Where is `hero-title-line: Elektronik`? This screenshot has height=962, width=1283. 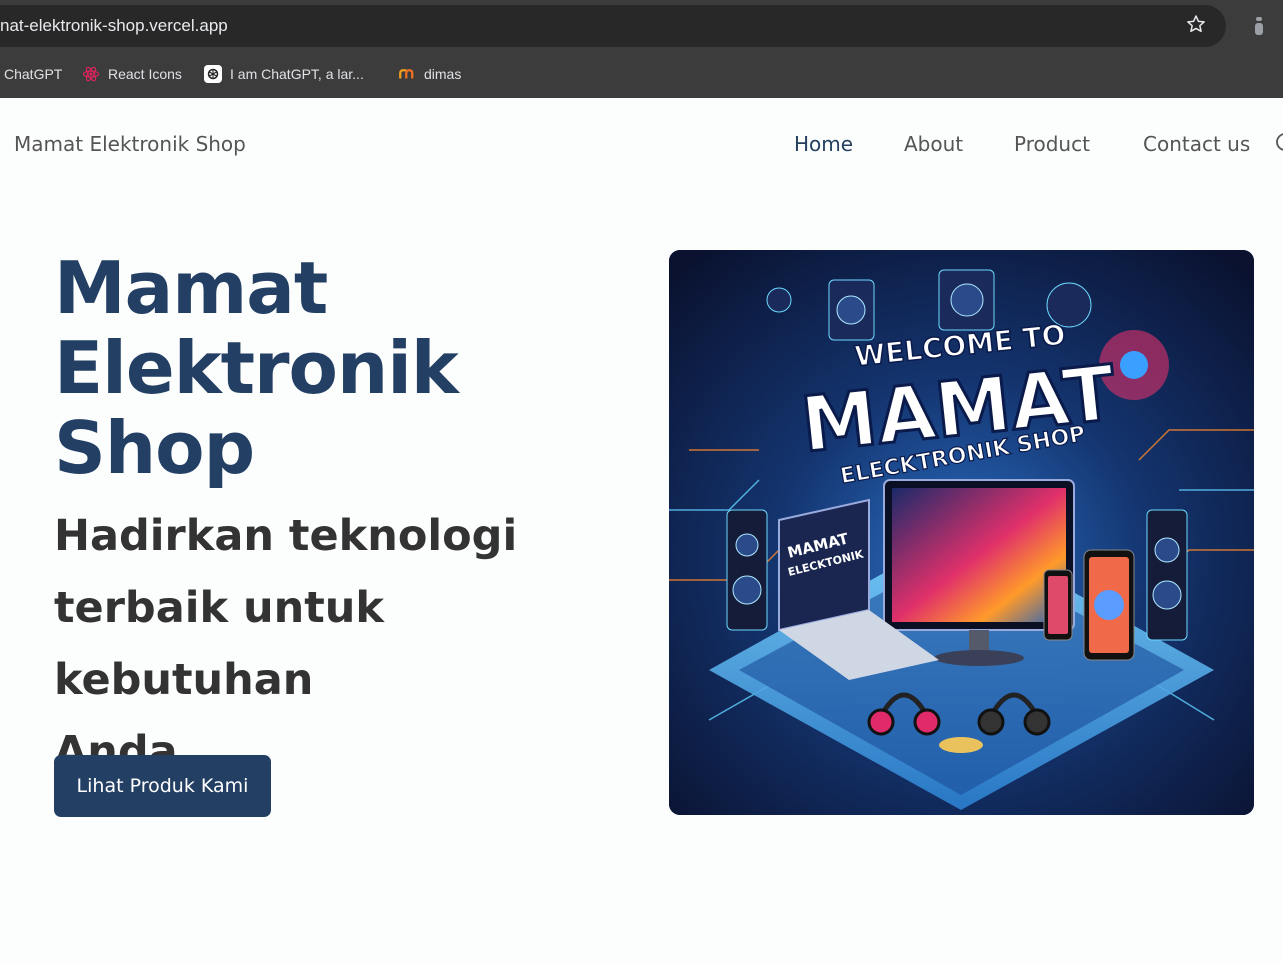
hero-title-line: Elektronik is located at coordinates (256, 368).